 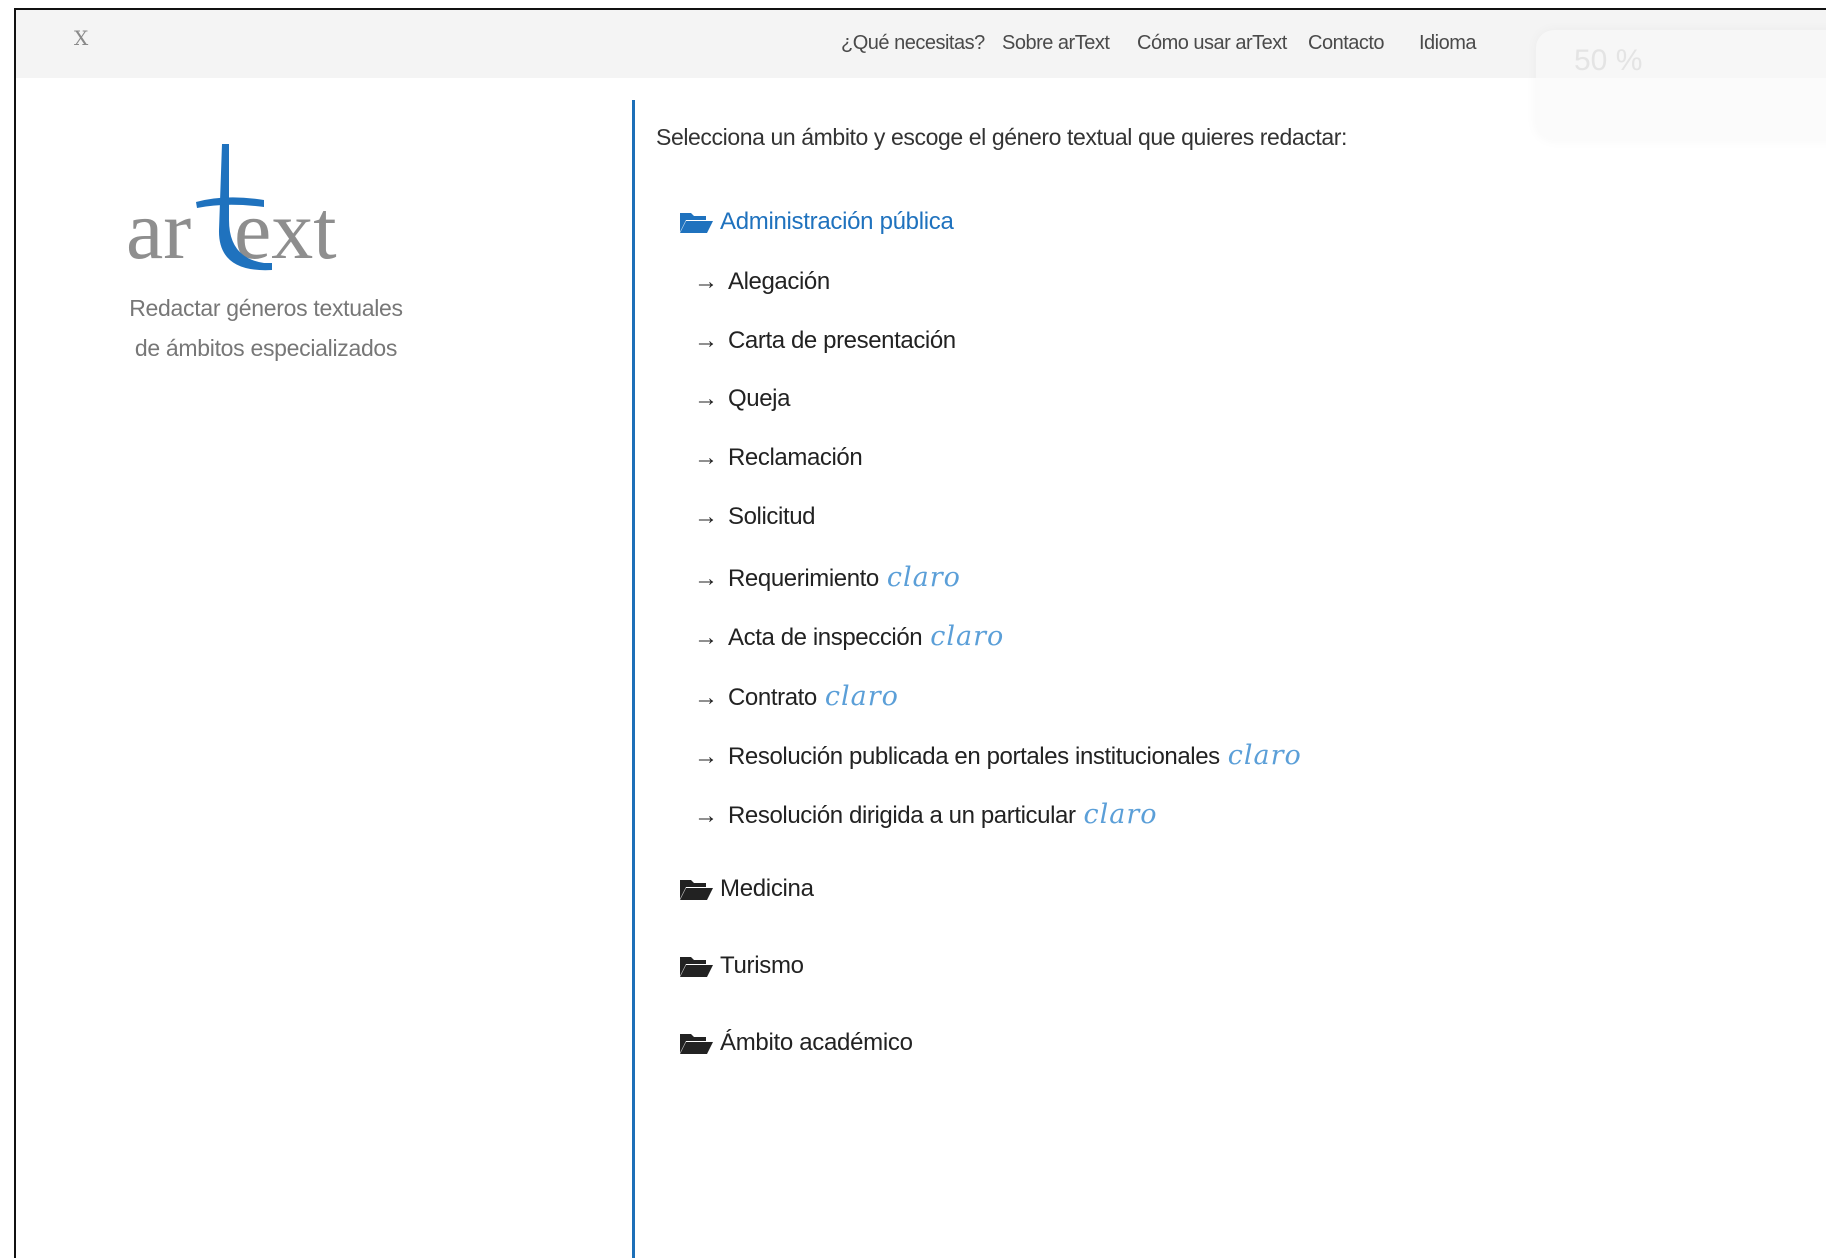 I want to click on category-medicina: Medicina, so click(x=746, y=889).